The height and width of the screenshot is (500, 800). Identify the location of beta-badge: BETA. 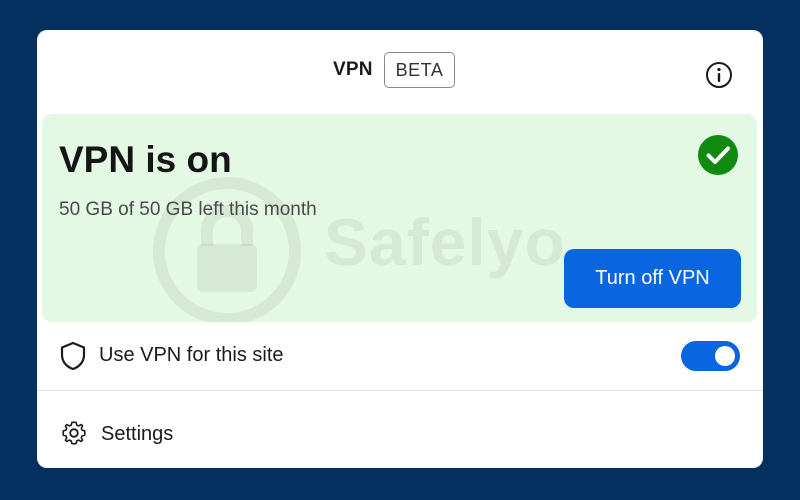
(419, 70).